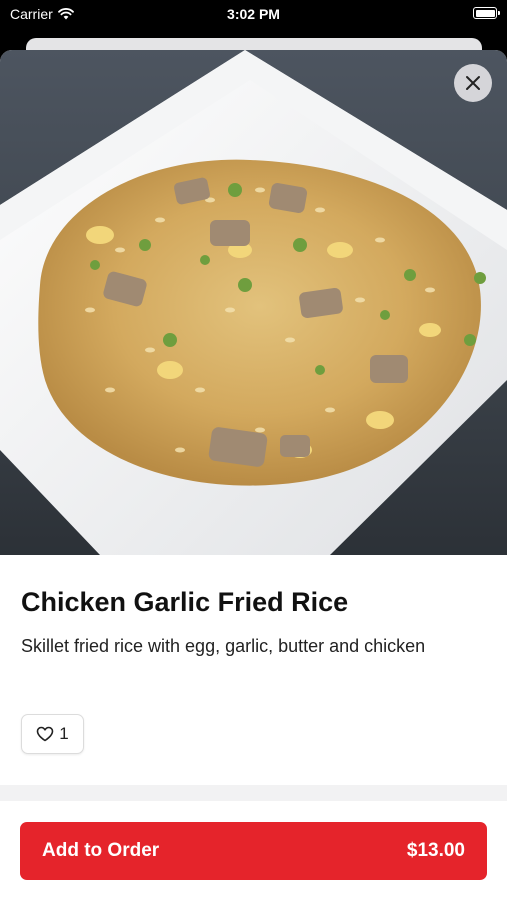 This screenshot has width=507, height=900. I want to click on battery-icon, so click(486, 13).